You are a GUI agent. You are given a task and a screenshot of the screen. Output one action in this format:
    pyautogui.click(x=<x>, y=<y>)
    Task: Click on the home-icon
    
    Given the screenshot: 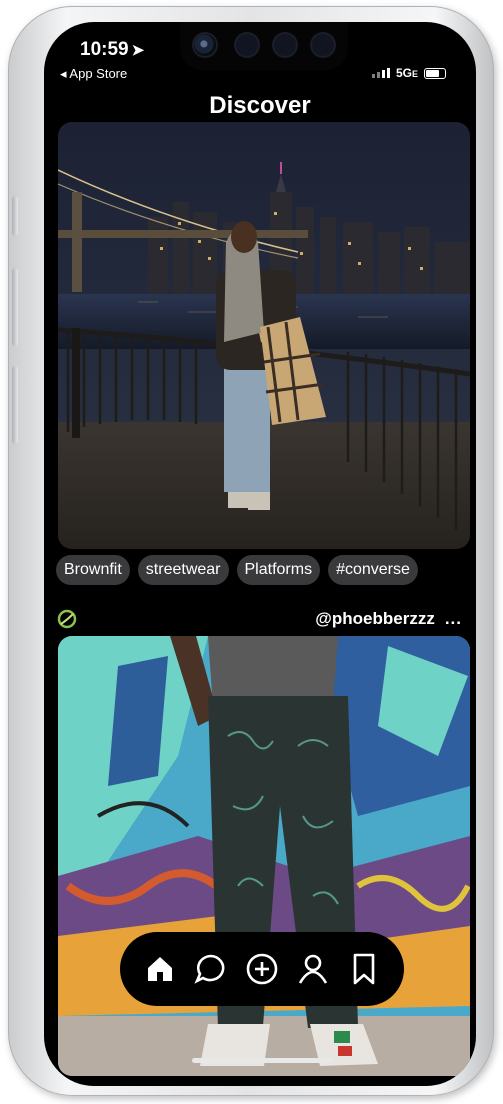 What is the action you would take?
    pyautogui.click(x=159, y=969)
    